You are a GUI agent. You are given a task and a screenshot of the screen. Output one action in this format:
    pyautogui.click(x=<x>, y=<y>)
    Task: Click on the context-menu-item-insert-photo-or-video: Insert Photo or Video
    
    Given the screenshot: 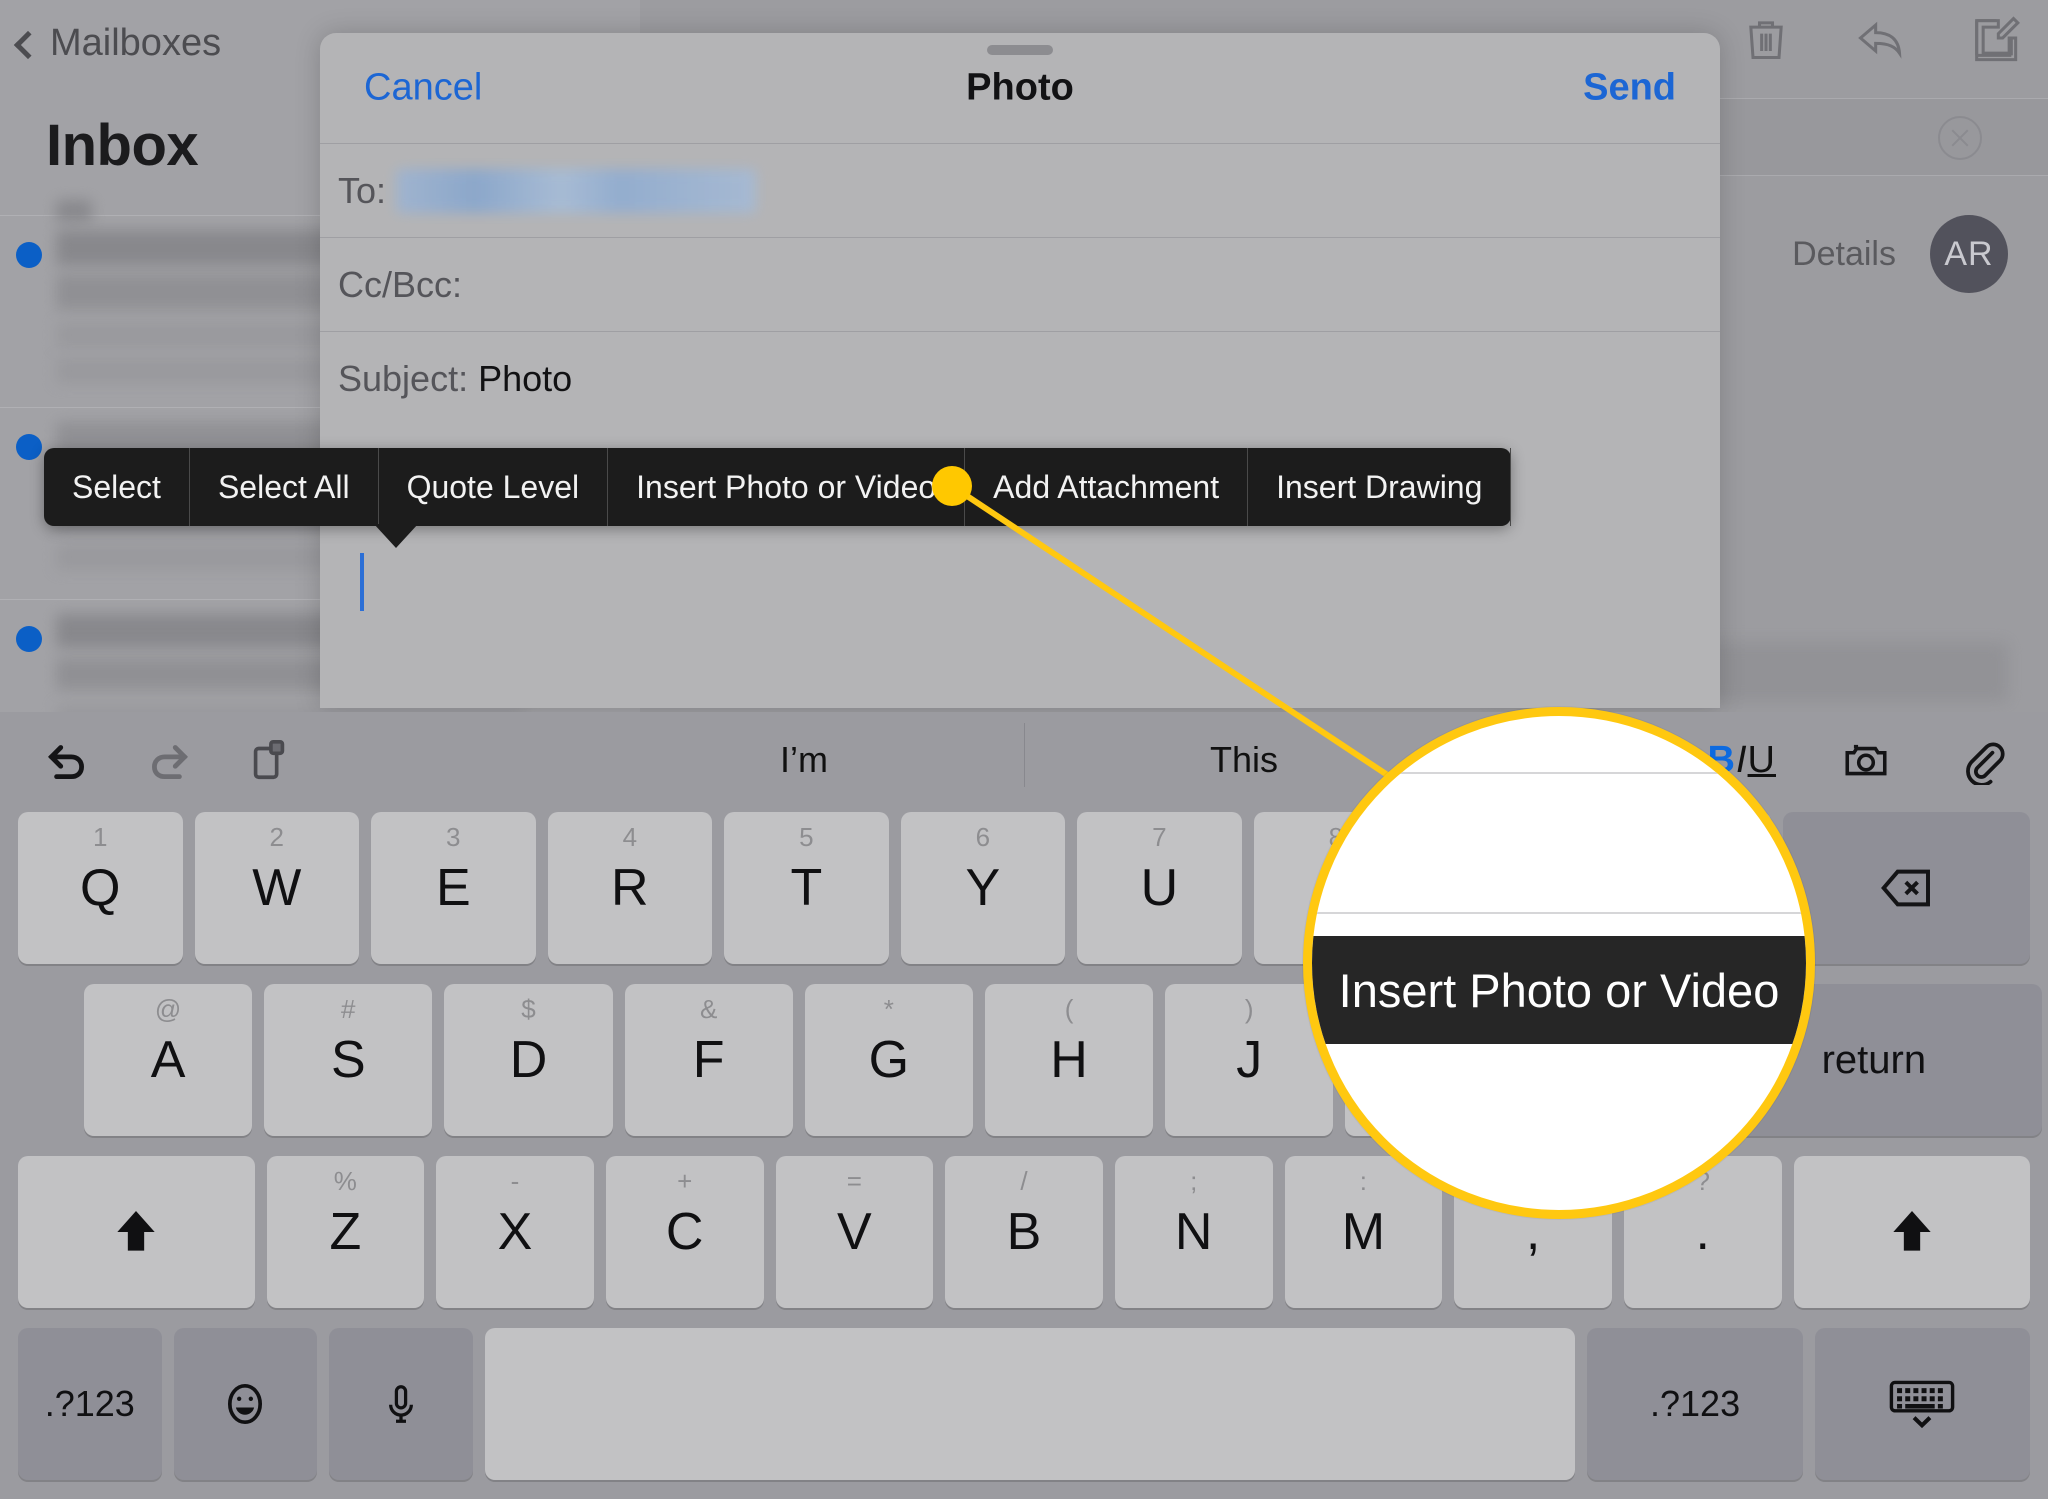 What is the action you would take?
    pyautogui.click(x=787, y=487)
    